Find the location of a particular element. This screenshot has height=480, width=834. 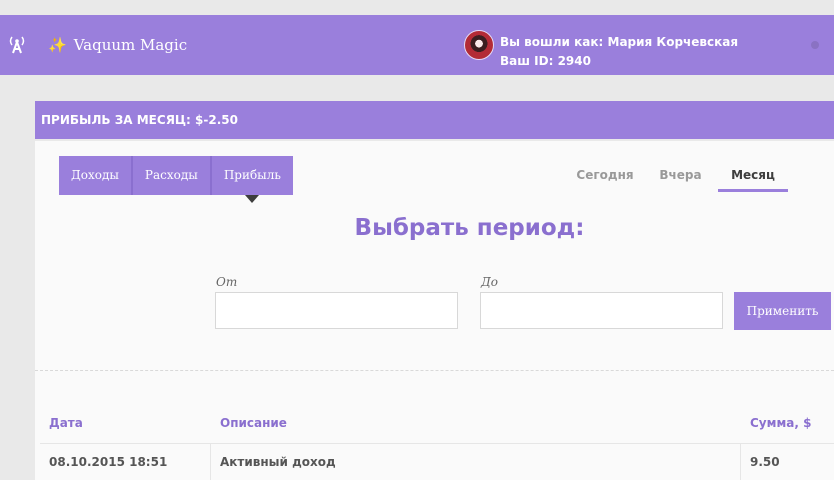

panel-title: ПРИБЫЛЬ ЗА МЕСЯЦ: $-2.50 is located at coordinates (434, 120).